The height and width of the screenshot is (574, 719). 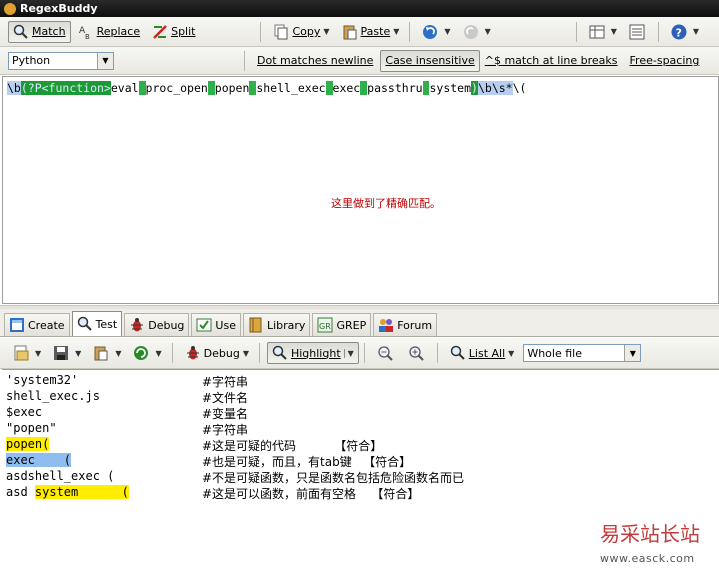 I want to click on tab-use: Use, so click(x=216, y=324).